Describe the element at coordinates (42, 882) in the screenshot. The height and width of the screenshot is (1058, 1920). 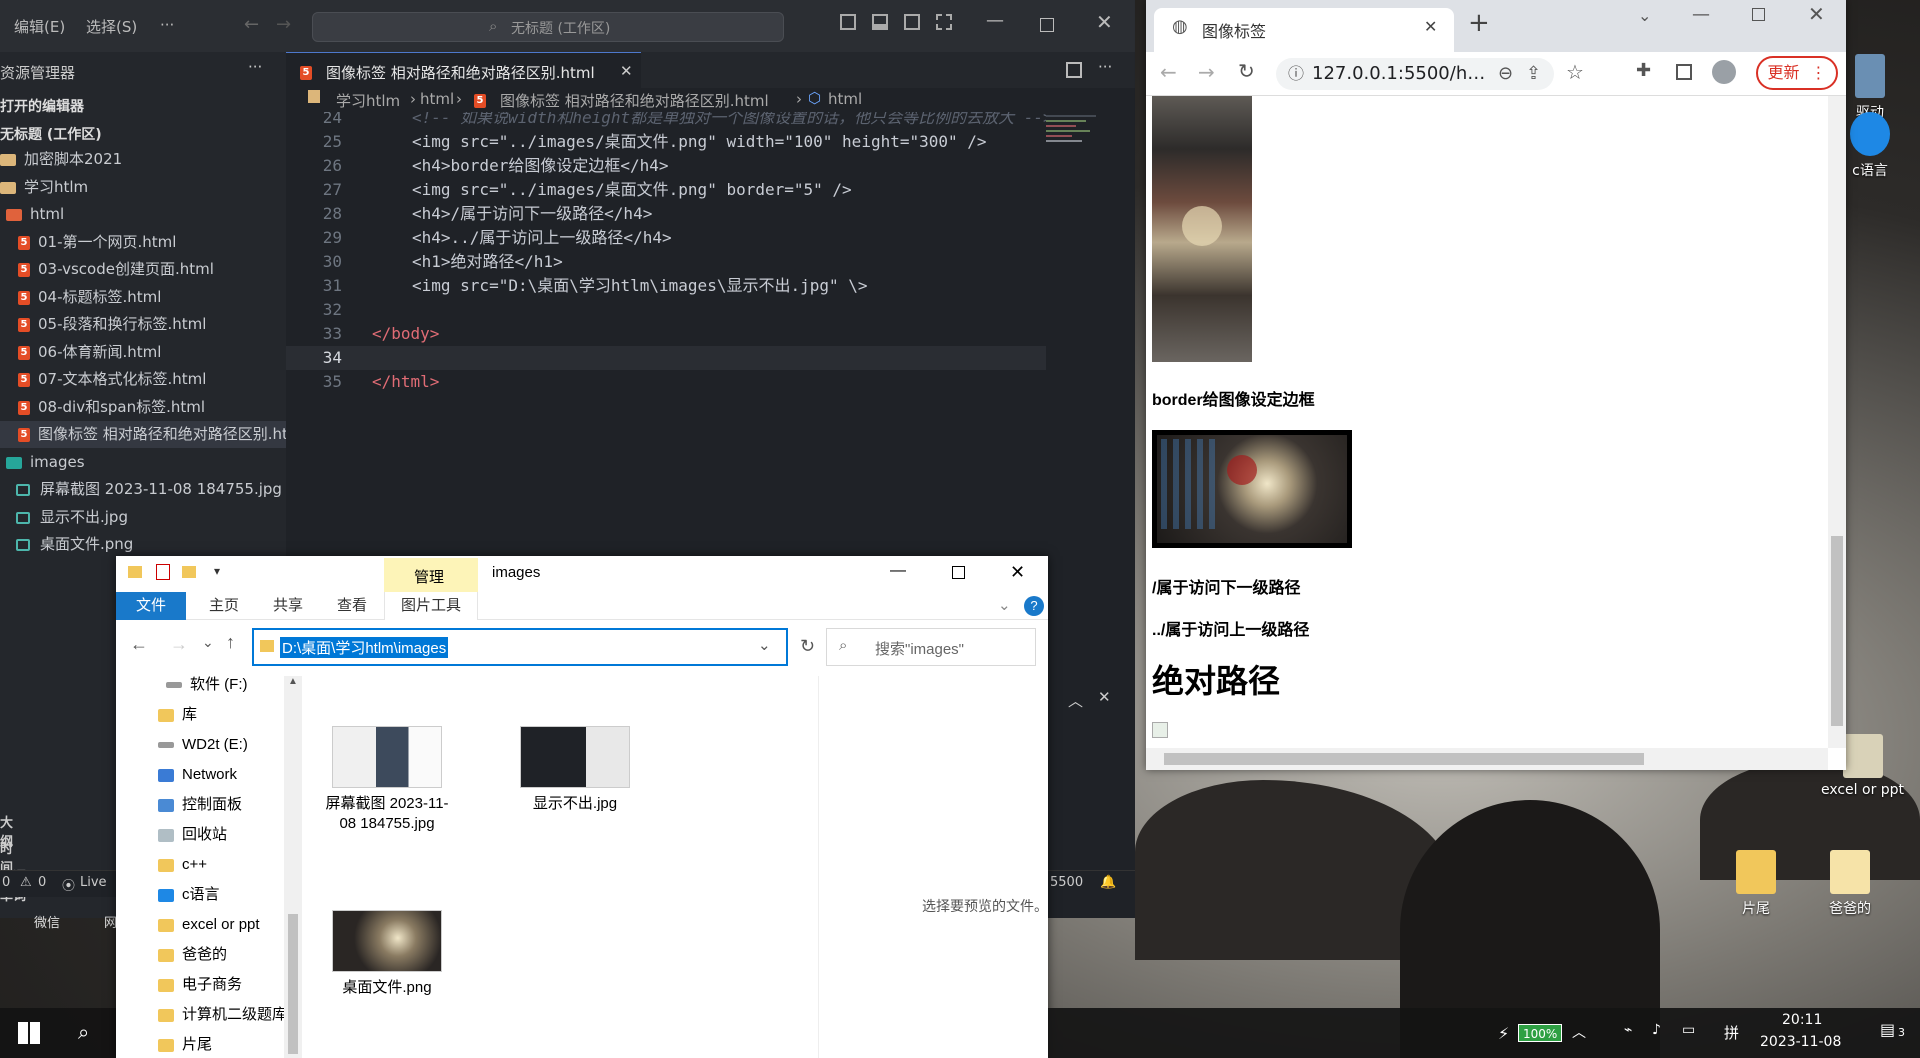
I see `warning-count: 0` at that location.